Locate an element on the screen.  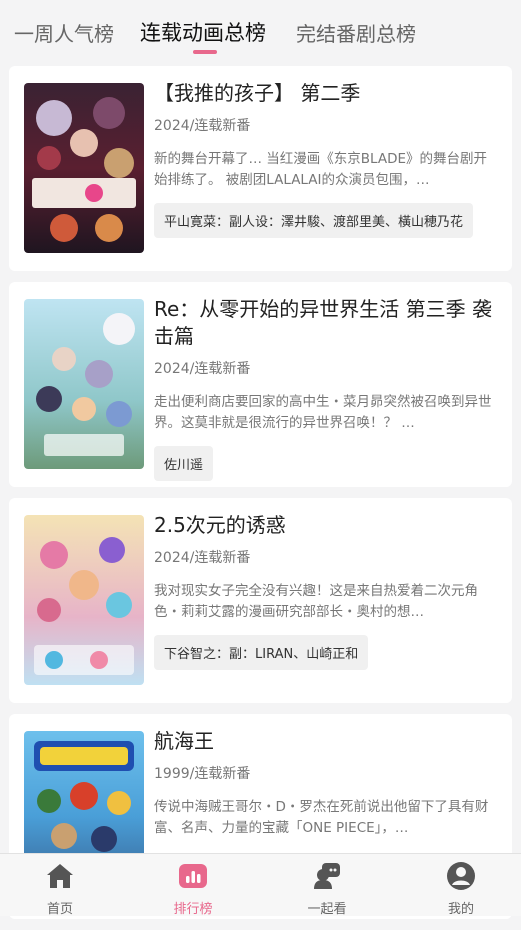
anime-title: 航海王 is located at coordinates (184, 741).